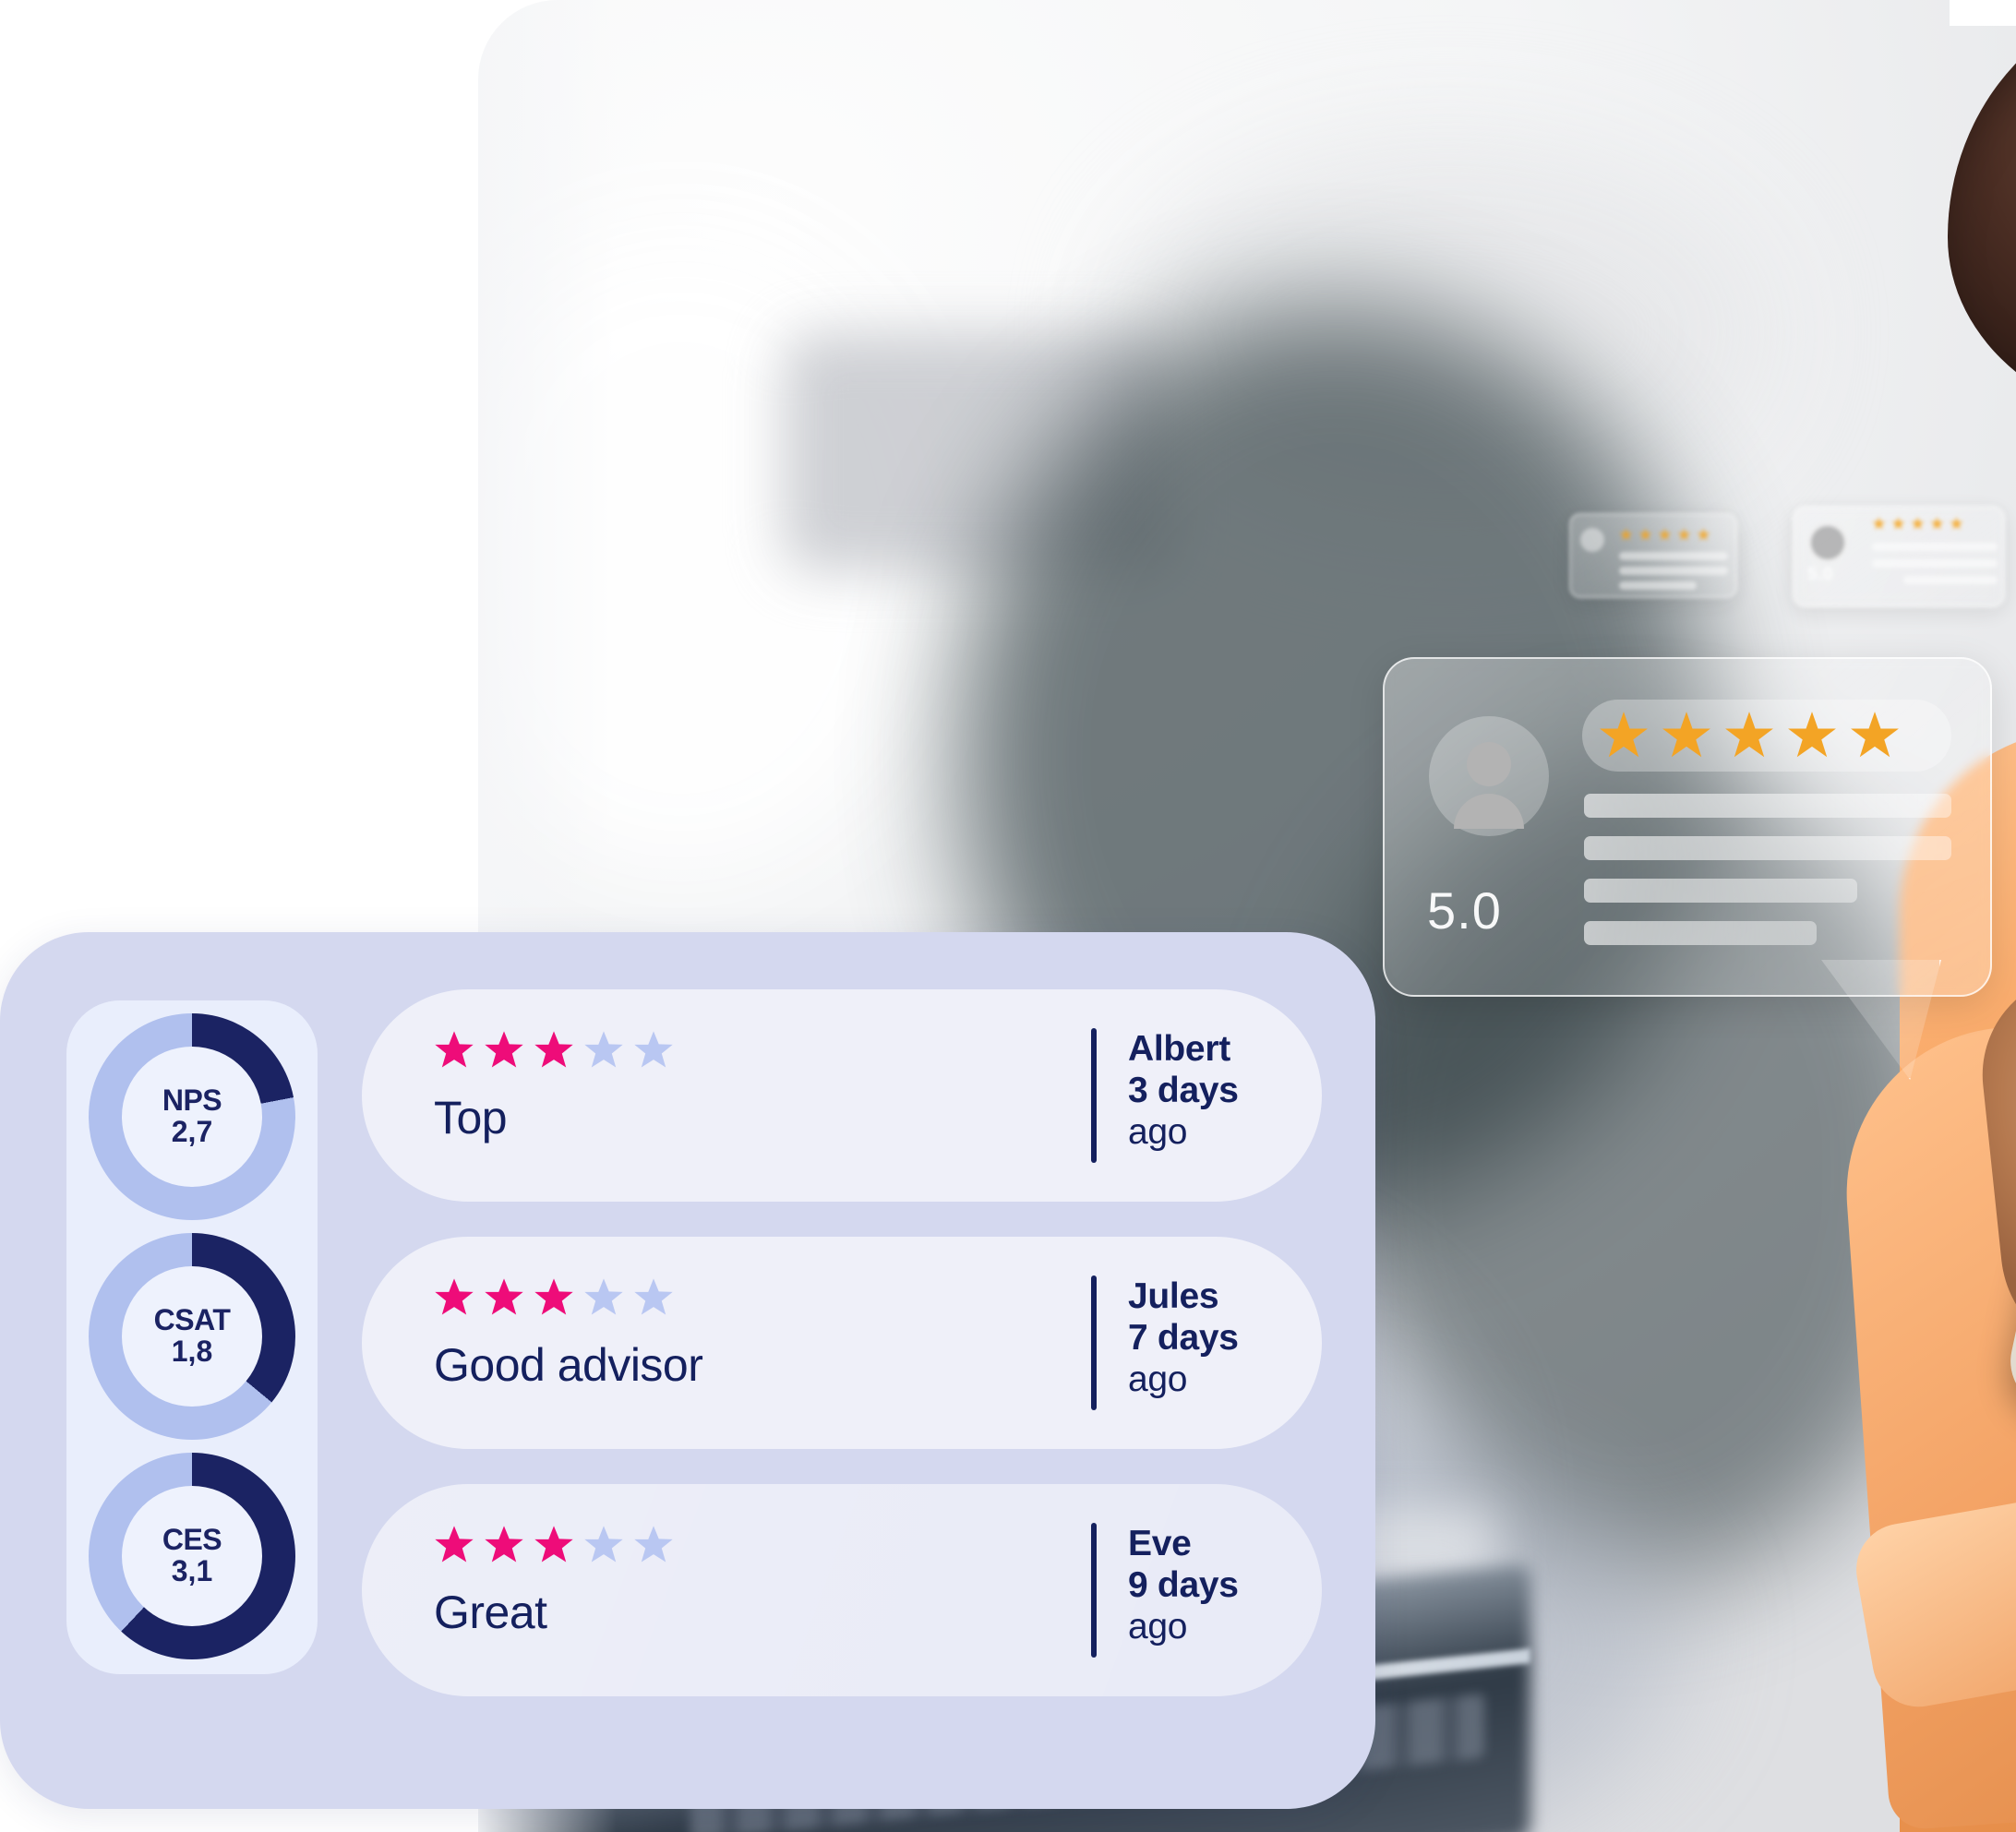  I want to click on review-author-time: Jules 7 days ago, so click(1183, 1343).